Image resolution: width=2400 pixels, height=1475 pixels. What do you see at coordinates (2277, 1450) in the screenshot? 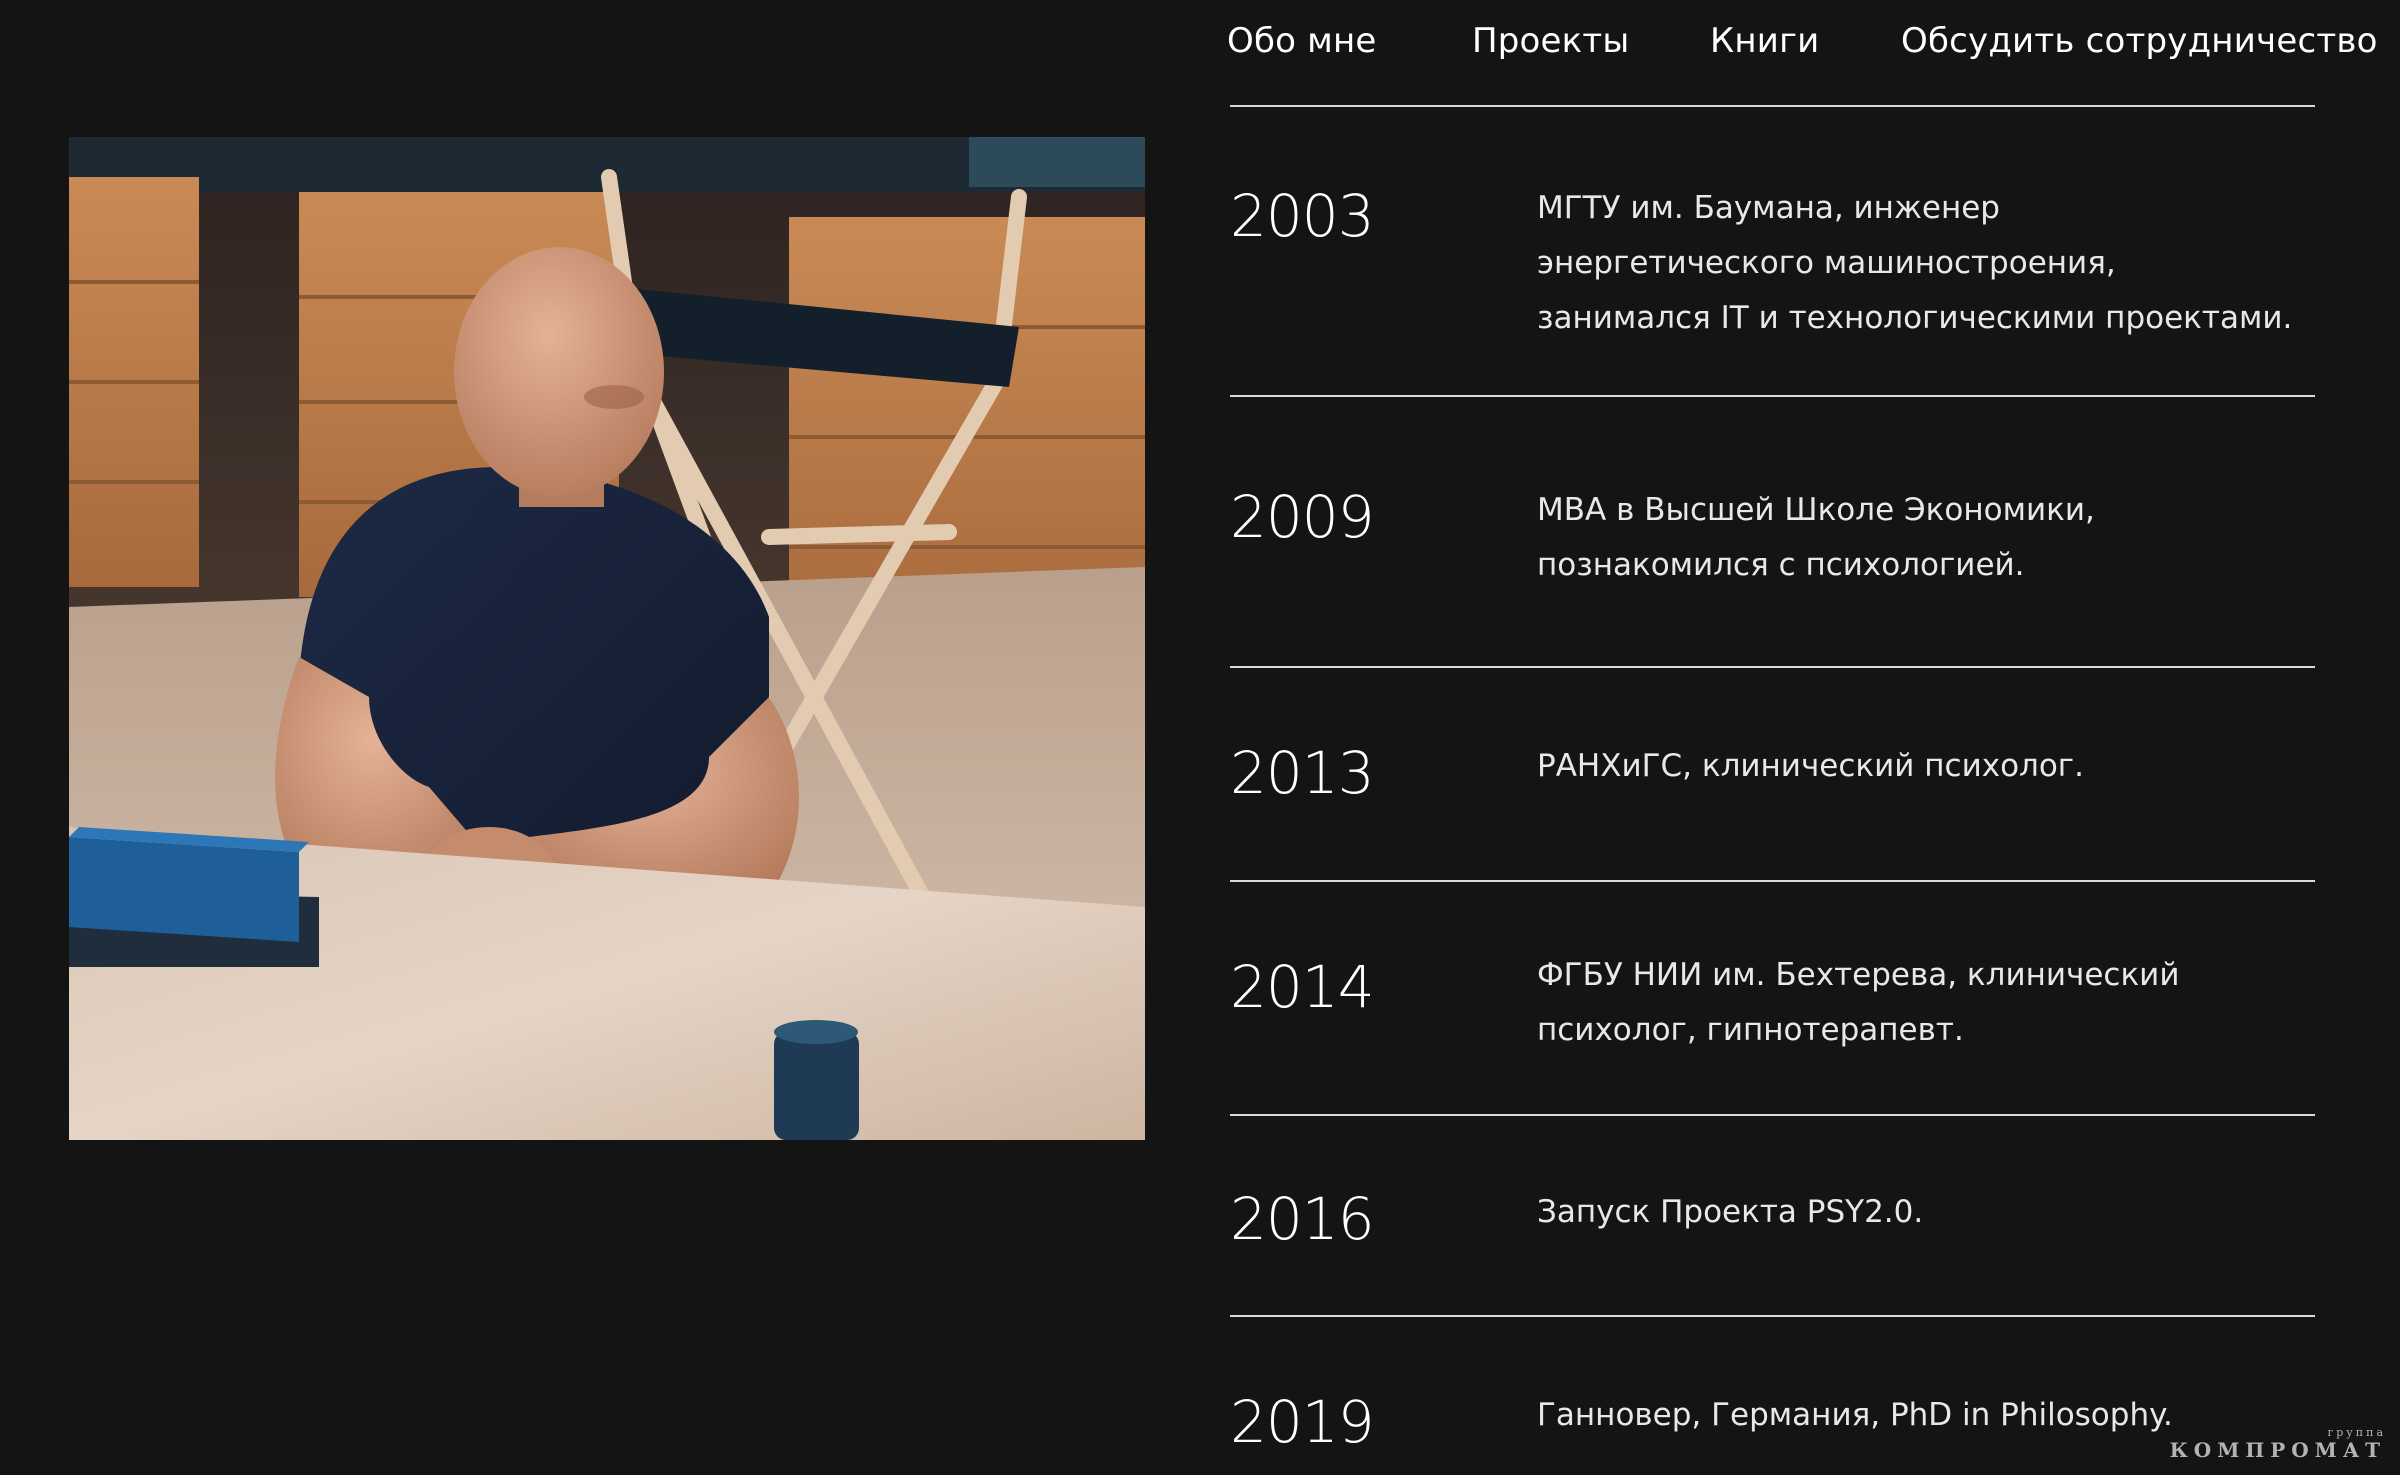
I see `watermark-big-text: КОМПРОМАТ` at bounding box center [2277, 1450].